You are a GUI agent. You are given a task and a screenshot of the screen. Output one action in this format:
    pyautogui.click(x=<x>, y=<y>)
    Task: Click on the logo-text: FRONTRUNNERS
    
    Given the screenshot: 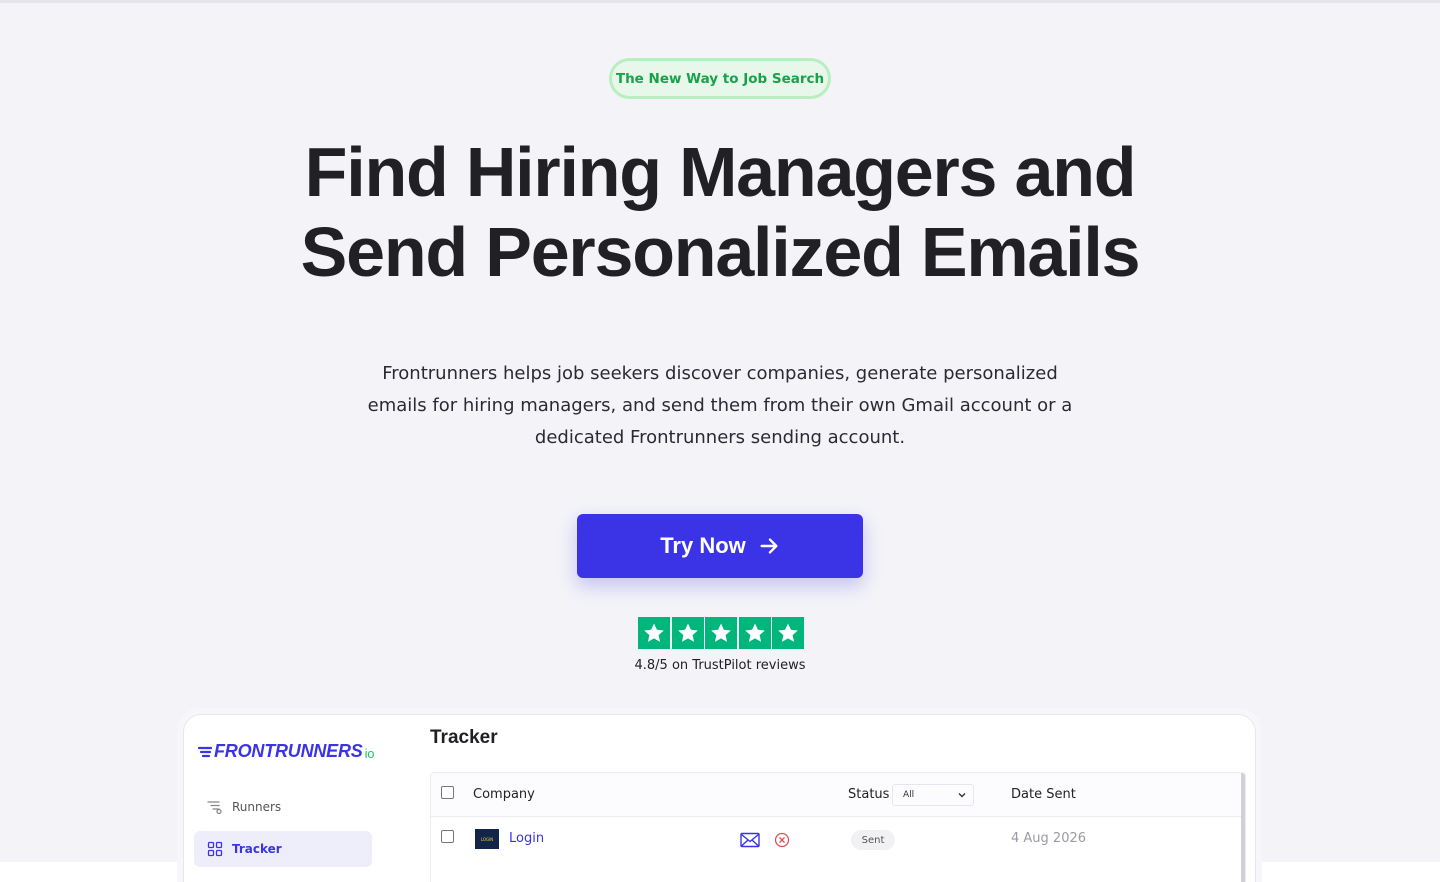 What is the action you would take?
    pyautogui.click(x=288, y=751)
    